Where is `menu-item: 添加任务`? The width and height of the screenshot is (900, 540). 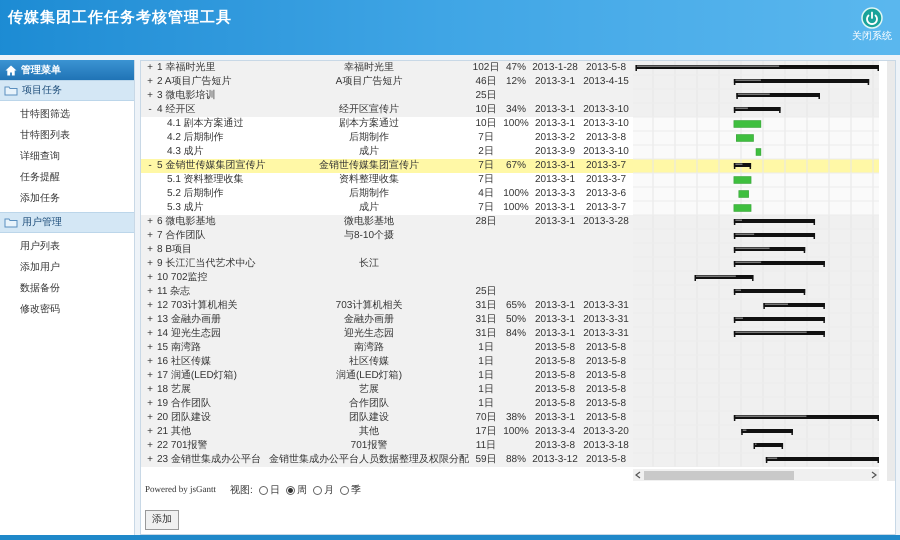 menu-item: 添加任务 is located at coordinates (67, 198).